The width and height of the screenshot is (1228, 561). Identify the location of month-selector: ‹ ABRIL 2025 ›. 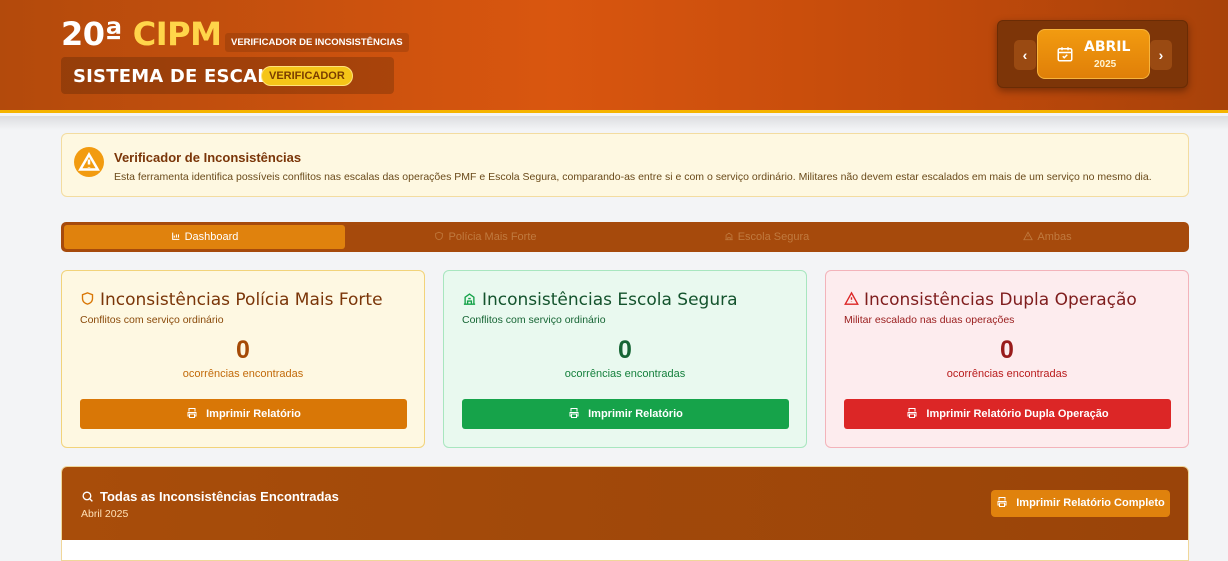
(1092, 54).